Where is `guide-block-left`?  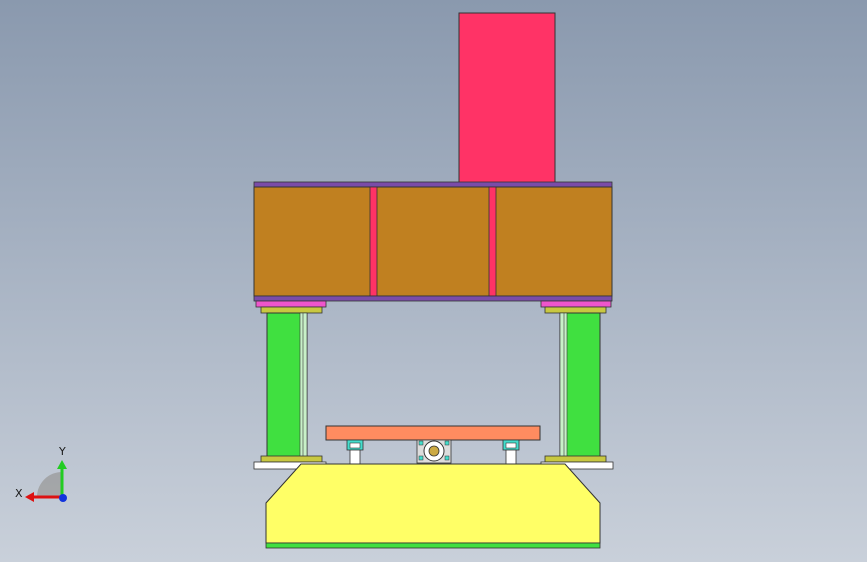 guide-block-left is located at coordinates (355, 452).